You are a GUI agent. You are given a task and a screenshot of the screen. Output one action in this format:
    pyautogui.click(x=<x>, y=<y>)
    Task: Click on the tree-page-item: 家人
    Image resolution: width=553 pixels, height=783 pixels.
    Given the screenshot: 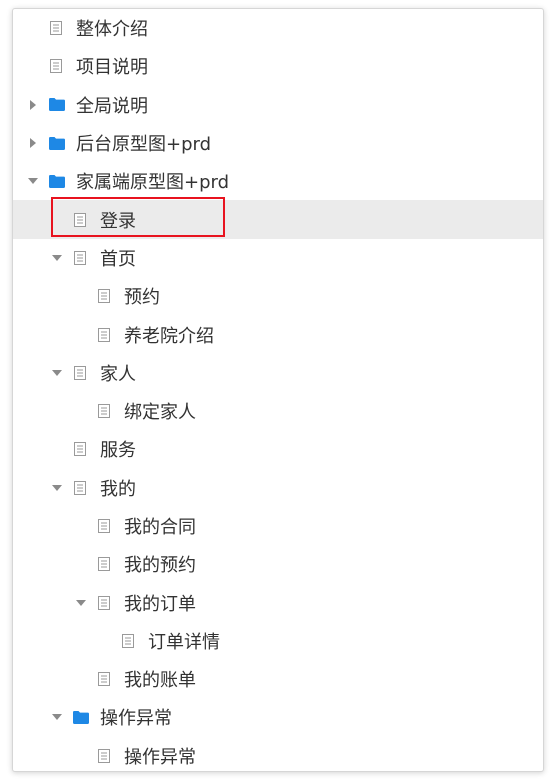 What is the action you would take?
    pyautogui.click(x=278, y=373)
    